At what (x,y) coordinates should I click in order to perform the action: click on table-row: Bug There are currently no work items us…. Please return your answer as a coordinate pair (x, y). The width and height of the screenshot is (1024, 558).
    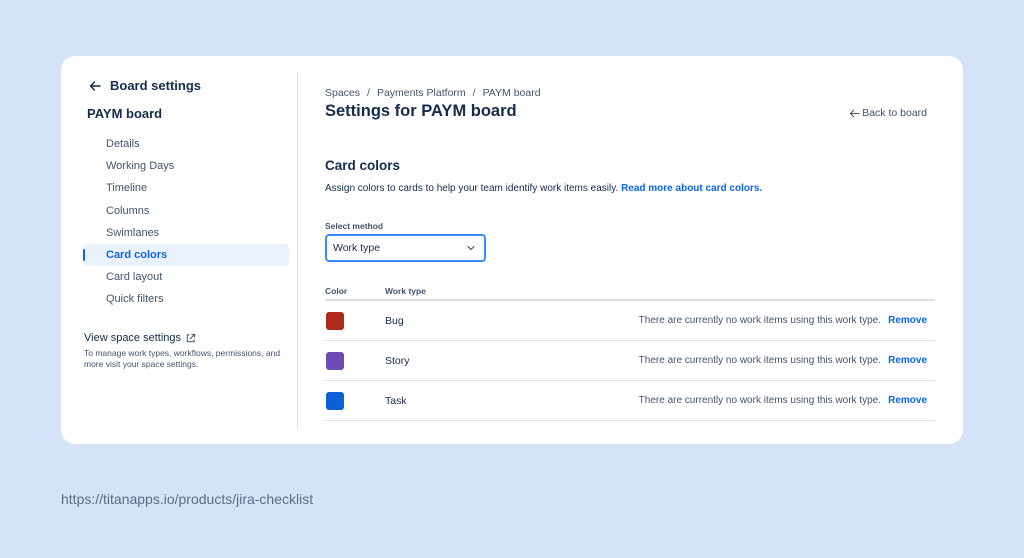
    Looking at the image, I should click on (630, 321).